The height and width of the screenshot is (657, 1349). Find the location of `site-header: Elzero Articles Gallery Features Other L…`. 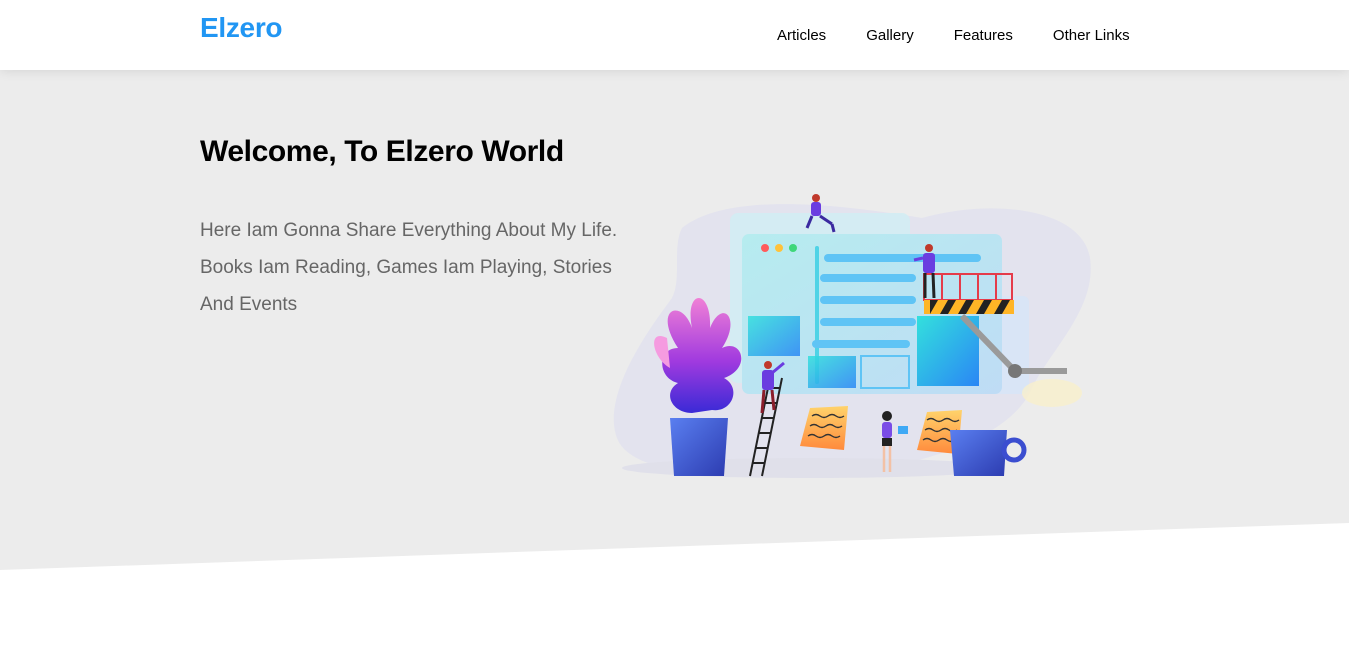

site-header: Elzero Articles Gallery Features Other L… is located at coordinates (674, 35).